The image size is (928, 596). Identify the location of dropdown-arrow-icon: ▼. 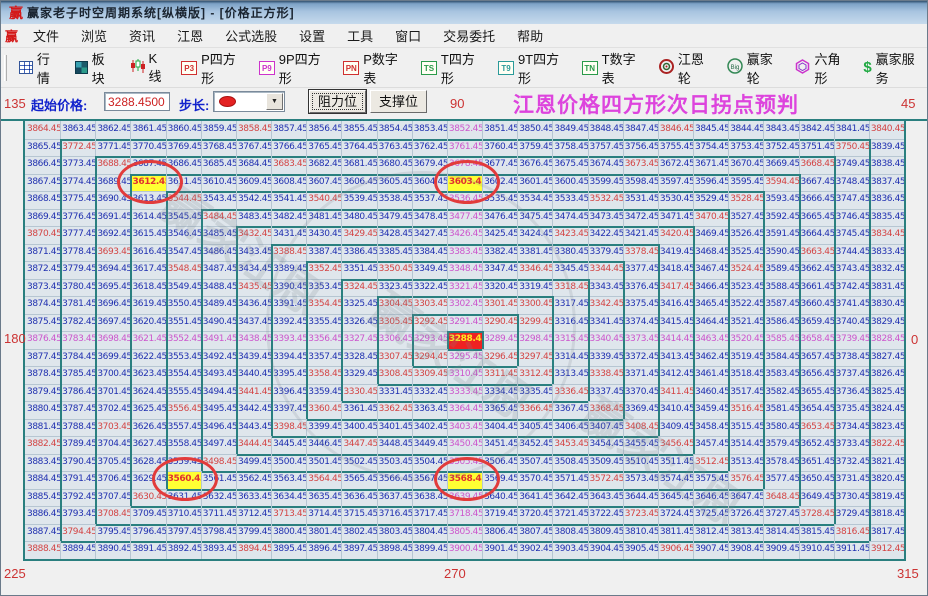
(274, 101).